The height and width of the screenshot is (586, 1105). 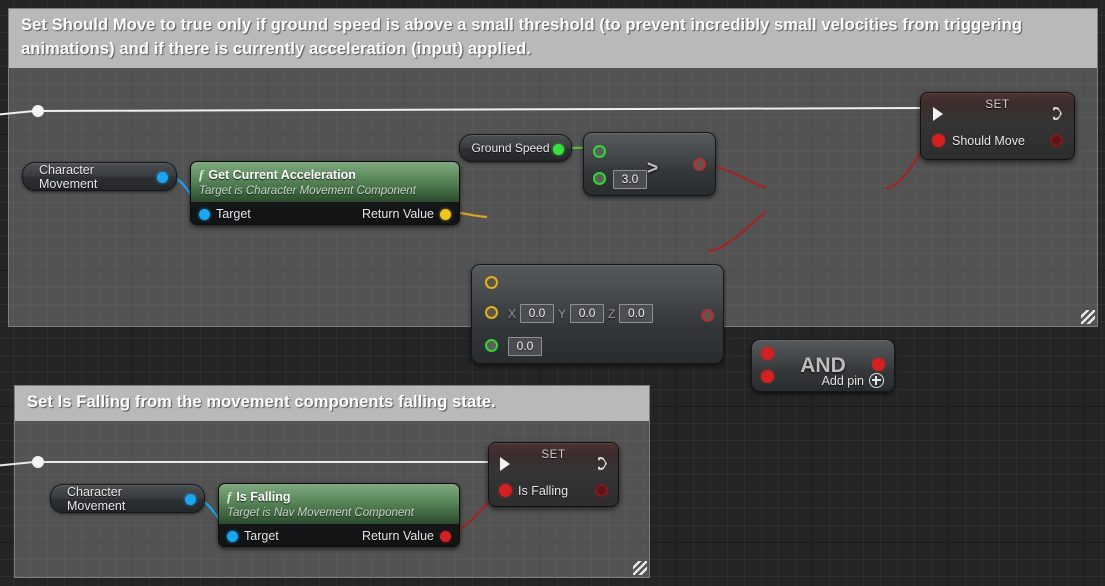 I want to click on vector-y-input: 0.0, so click(x=587, y=313).